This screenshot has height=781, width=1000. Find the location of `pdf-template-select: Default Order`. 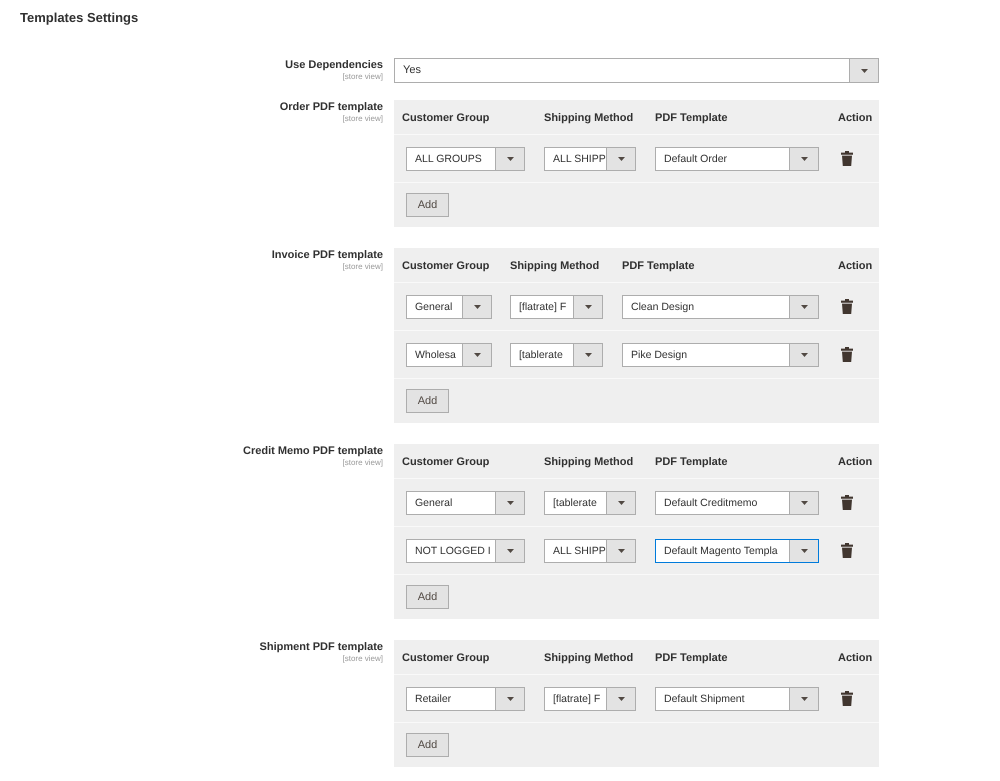

pdf-template-select: Default Order is located at coordinates (737, 158).